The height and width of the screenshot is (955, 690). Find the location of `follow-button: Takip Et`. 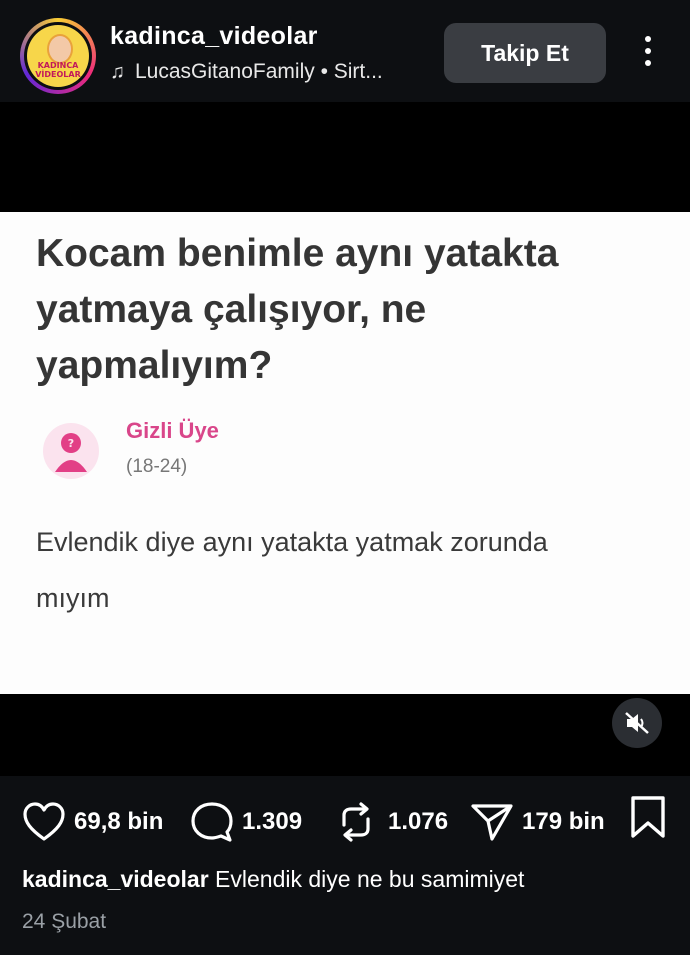

follow-button: Takip Et is located at coordinates (525, 53).